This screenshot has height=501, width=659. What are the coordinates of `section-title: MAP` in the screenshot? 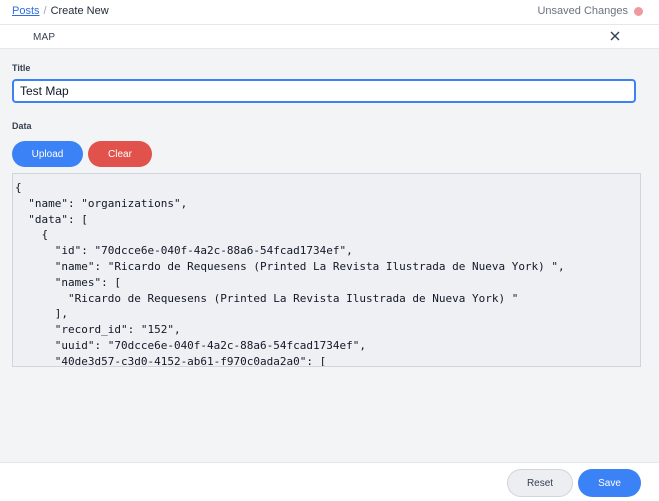 It's located at (44, 37).